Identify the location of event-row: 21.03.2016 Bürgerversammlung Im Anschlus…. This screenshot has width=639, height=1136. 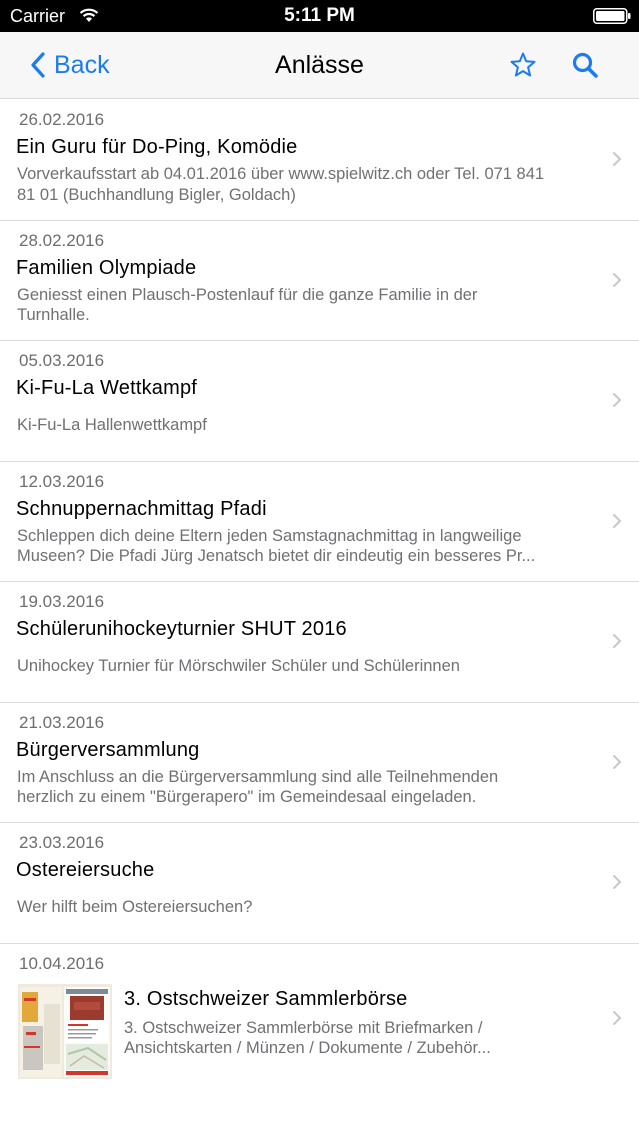
(319, 763).